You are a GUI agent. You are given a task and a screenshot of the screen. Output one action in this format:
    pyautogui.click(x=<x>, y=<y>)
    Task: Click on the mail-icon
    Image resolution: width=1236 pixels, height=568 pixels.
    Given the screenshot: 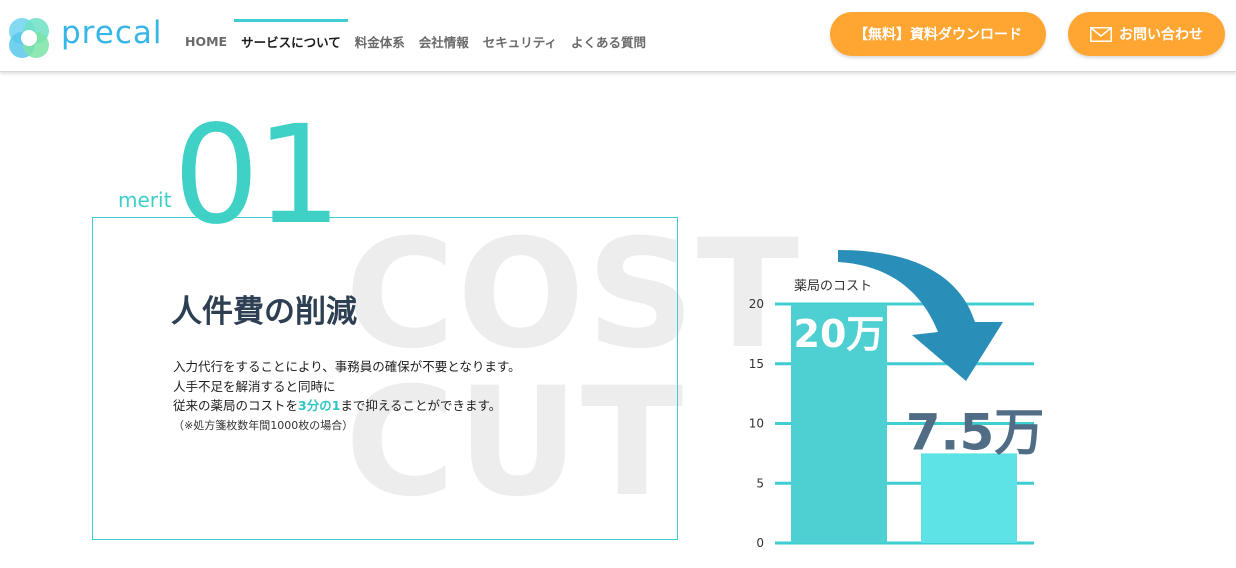 What is the action you would take?
    pyautogui.click(x=1101, y=34)
    